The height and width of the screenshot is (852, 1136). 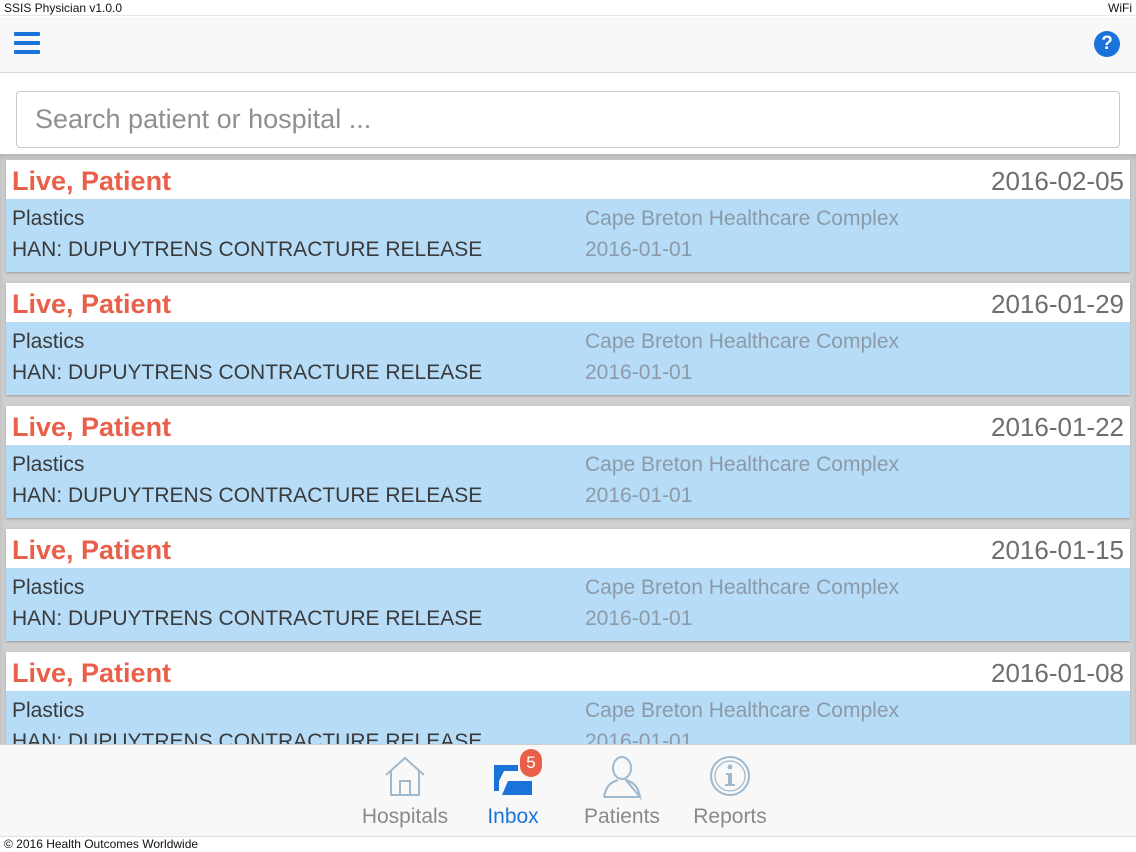 What do you see at coordinates (1057, 550) in the screenshot?
I see `case-date: 2016-01-15` at bounding box center [1057, 550].